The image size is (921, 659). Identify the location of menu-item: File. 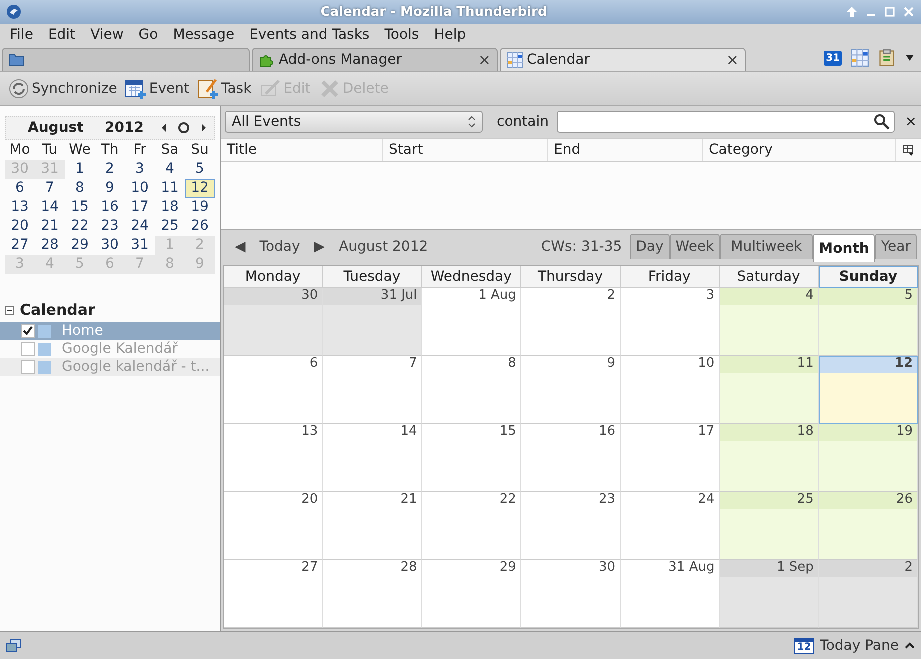
(22, 34).